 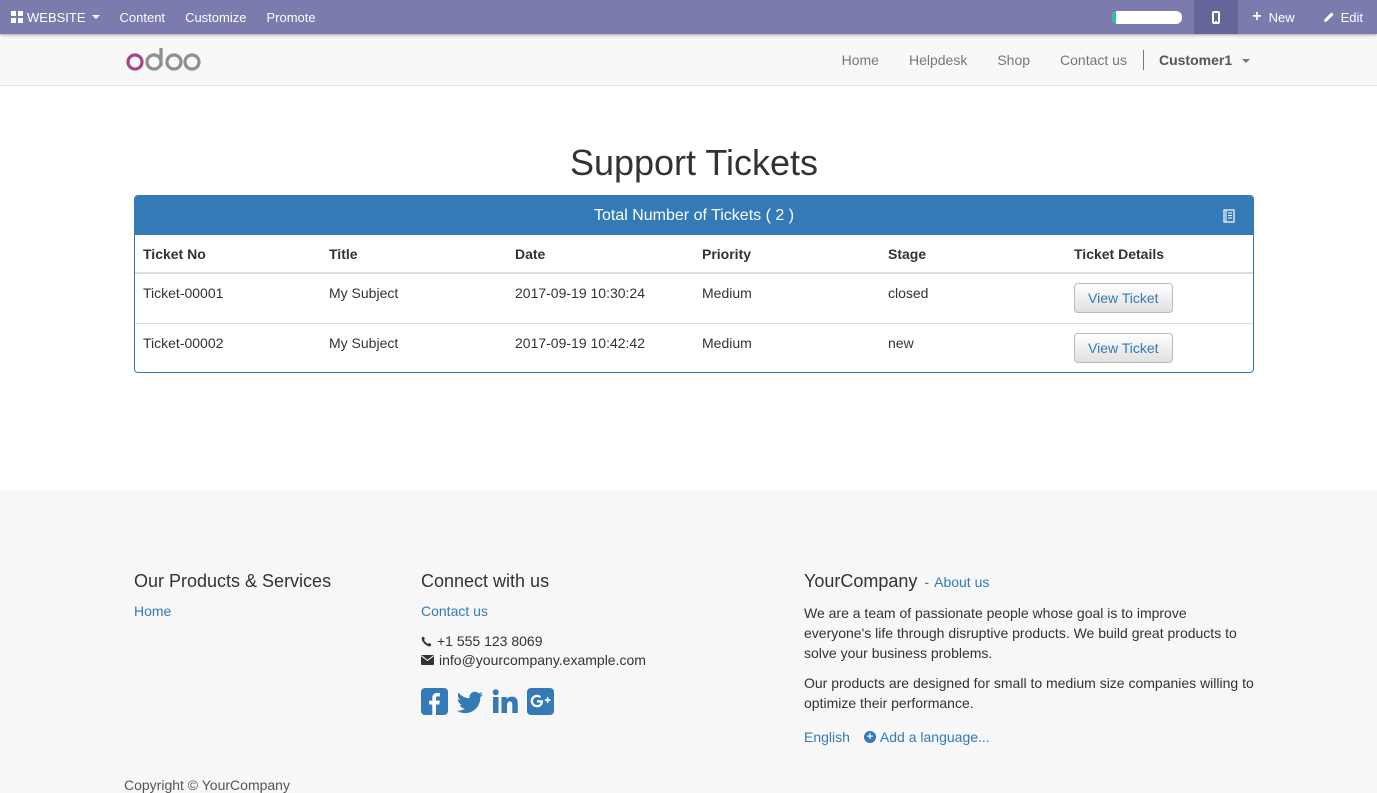 What do you see at coordinates (17, 17) in the screenshot?
I see `apps-grid-icon` at bounding box center [17, 17].